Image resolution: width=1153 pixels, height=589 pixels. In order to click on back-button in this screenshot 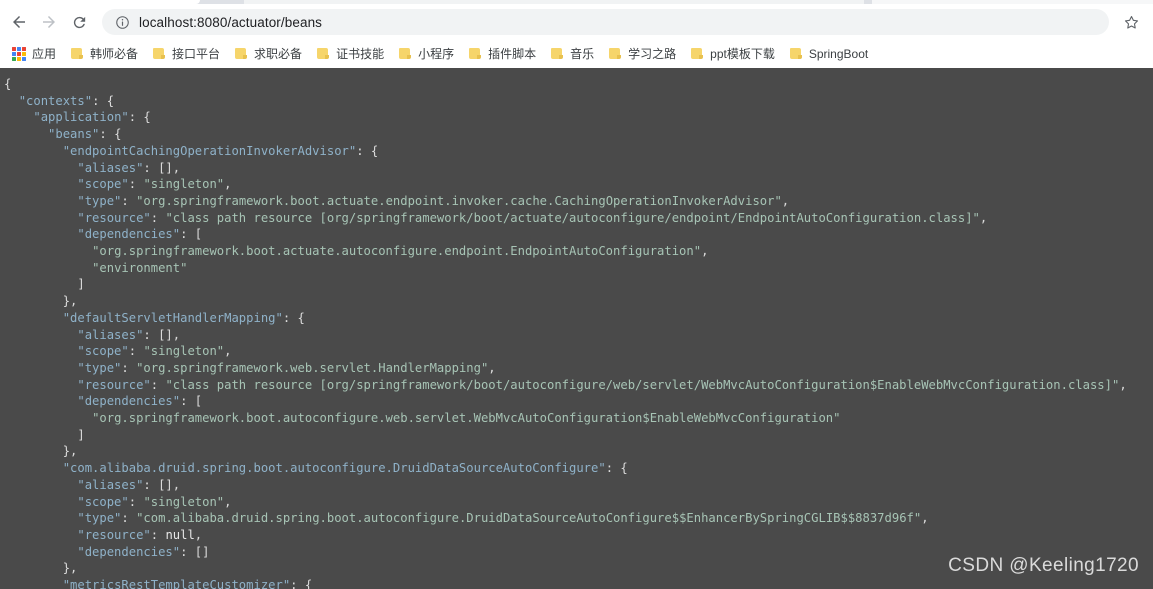, I will do `click(19, 22)`.